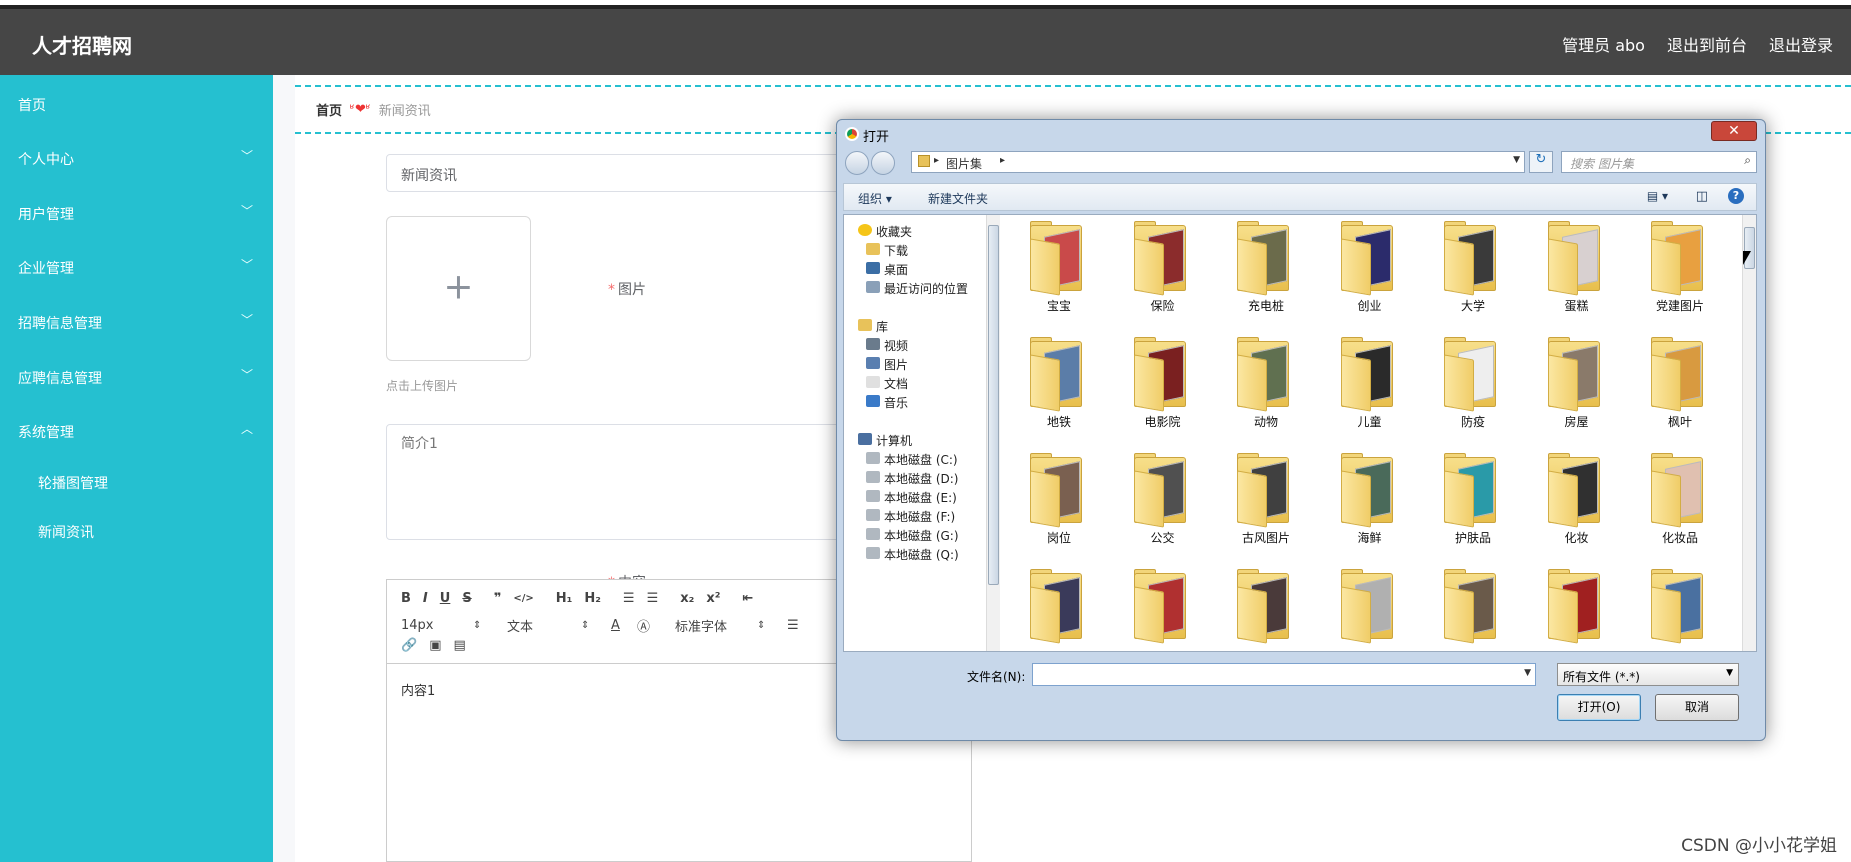 The image size is (1851, 862). What do you see at coordinates (793, 625) in the screenshot?
I see `align-button: ☰` at bounding box center [793, 625].